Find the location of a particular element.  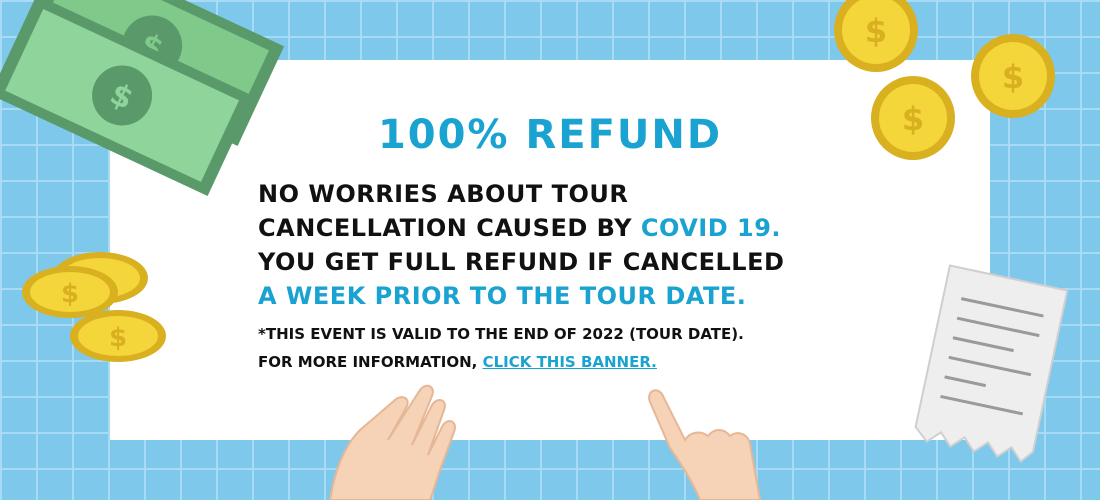

more-info-line: FOR MORE INFORMATION, CLICK THIS BANNER. is located at coordinates (578, 362).